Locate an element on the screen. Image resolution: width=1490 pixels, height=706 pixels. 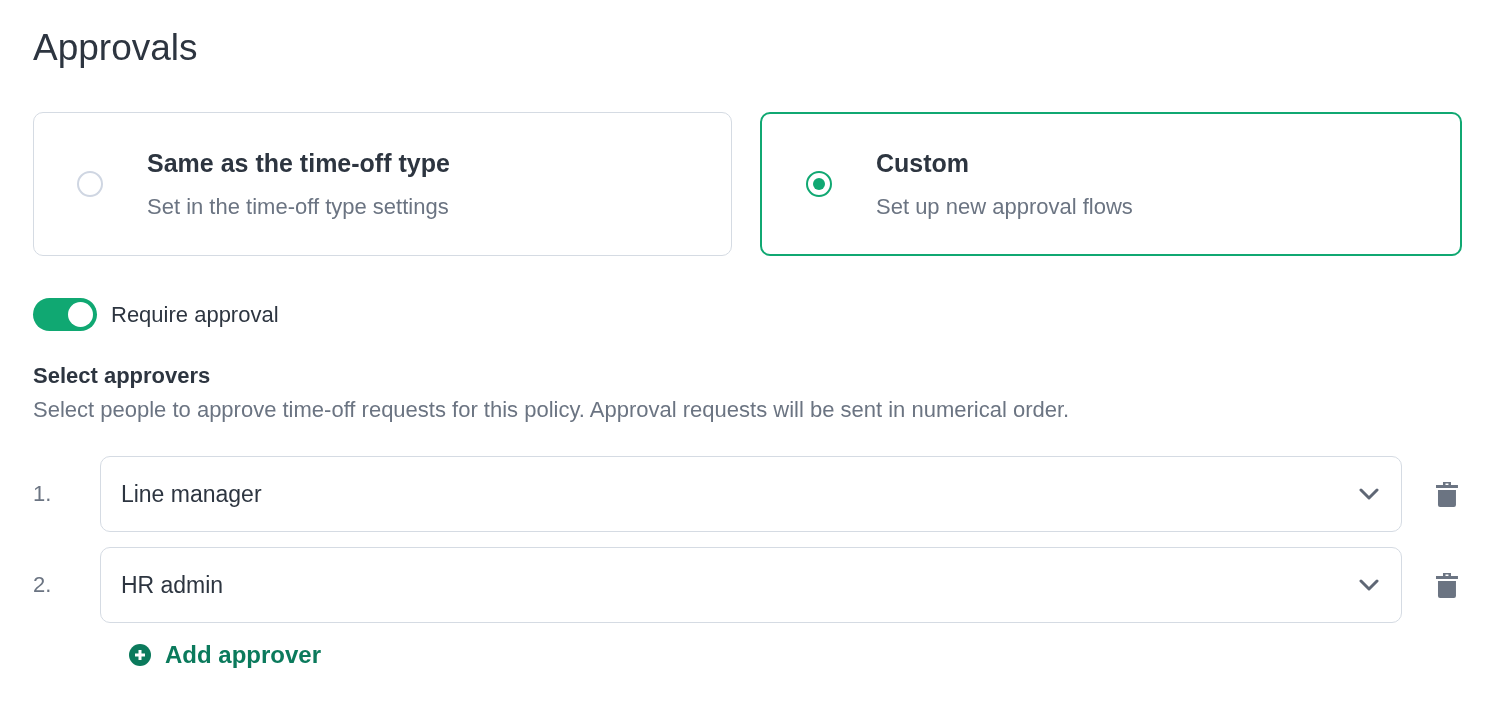
page-title: Approvals is located at coordinates (116, 48).